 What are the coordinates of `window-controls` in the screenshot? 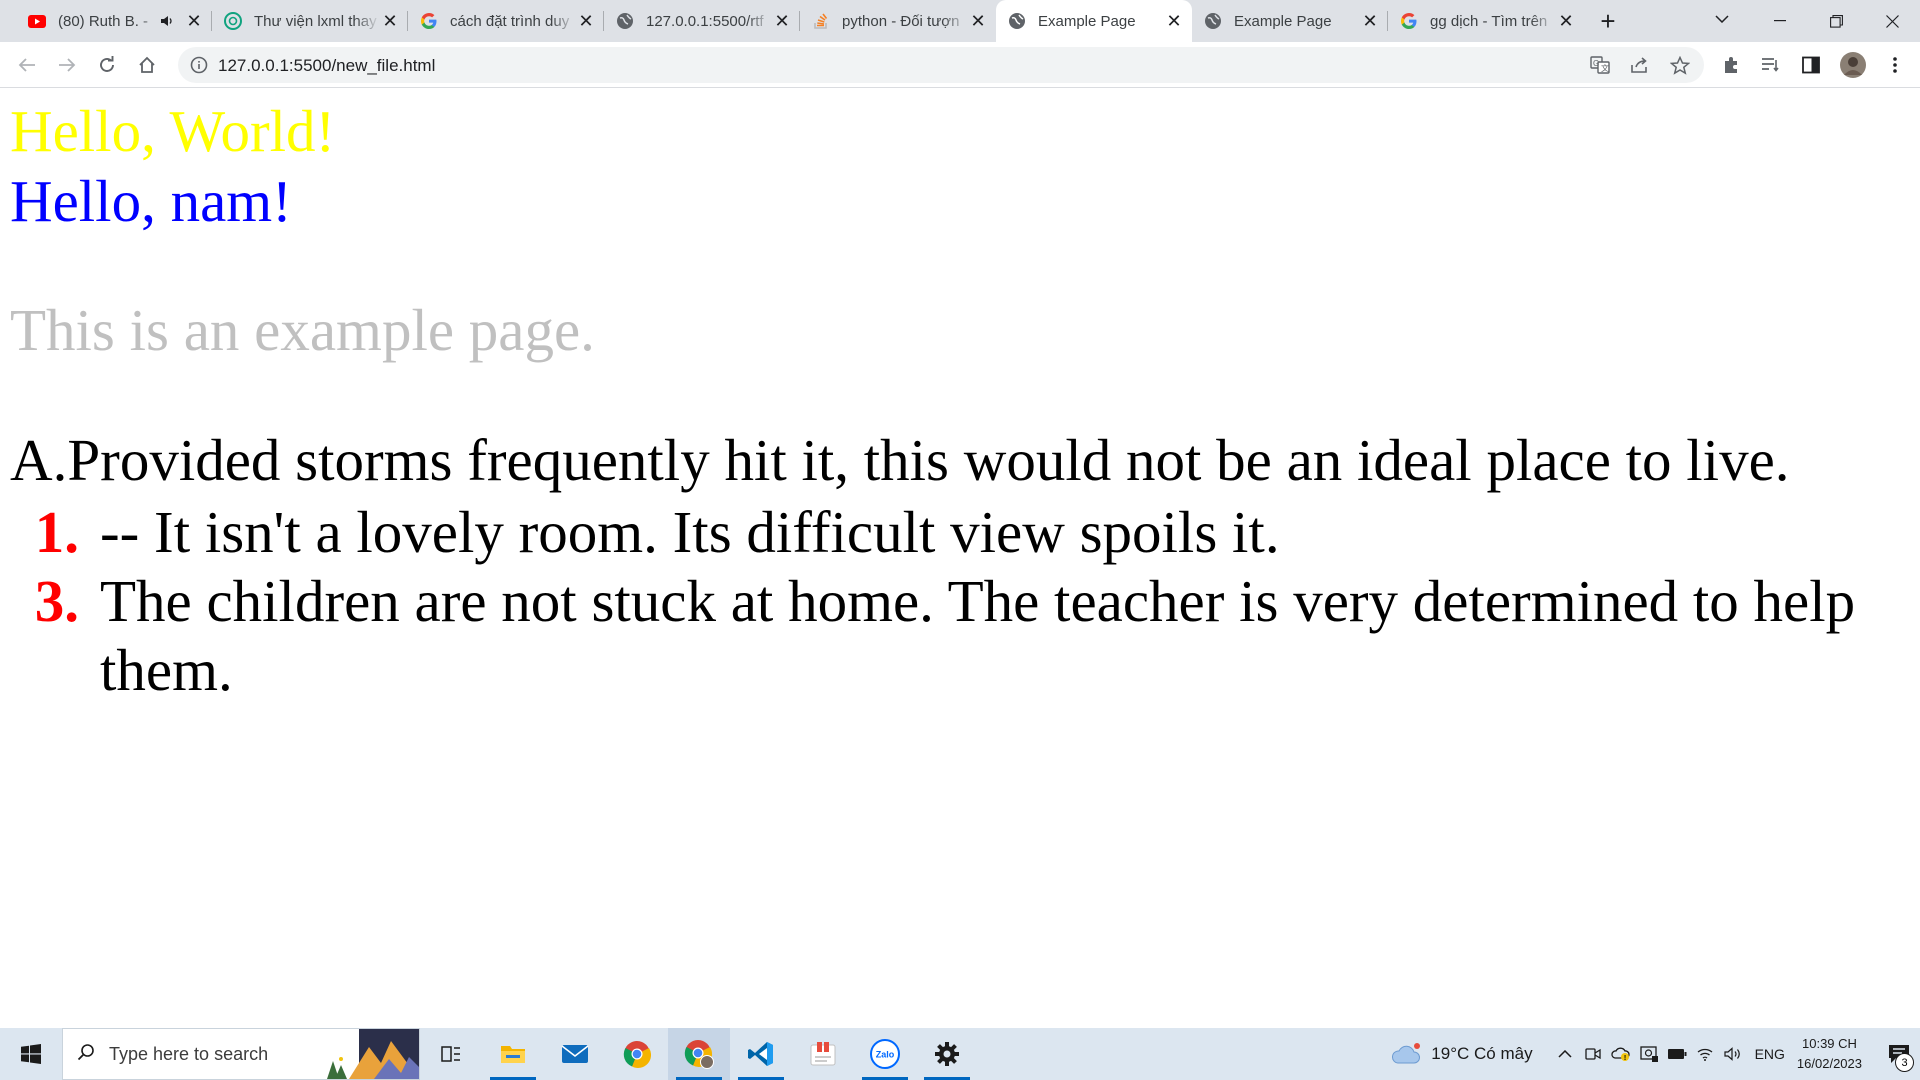 It's located at (1836, 21).